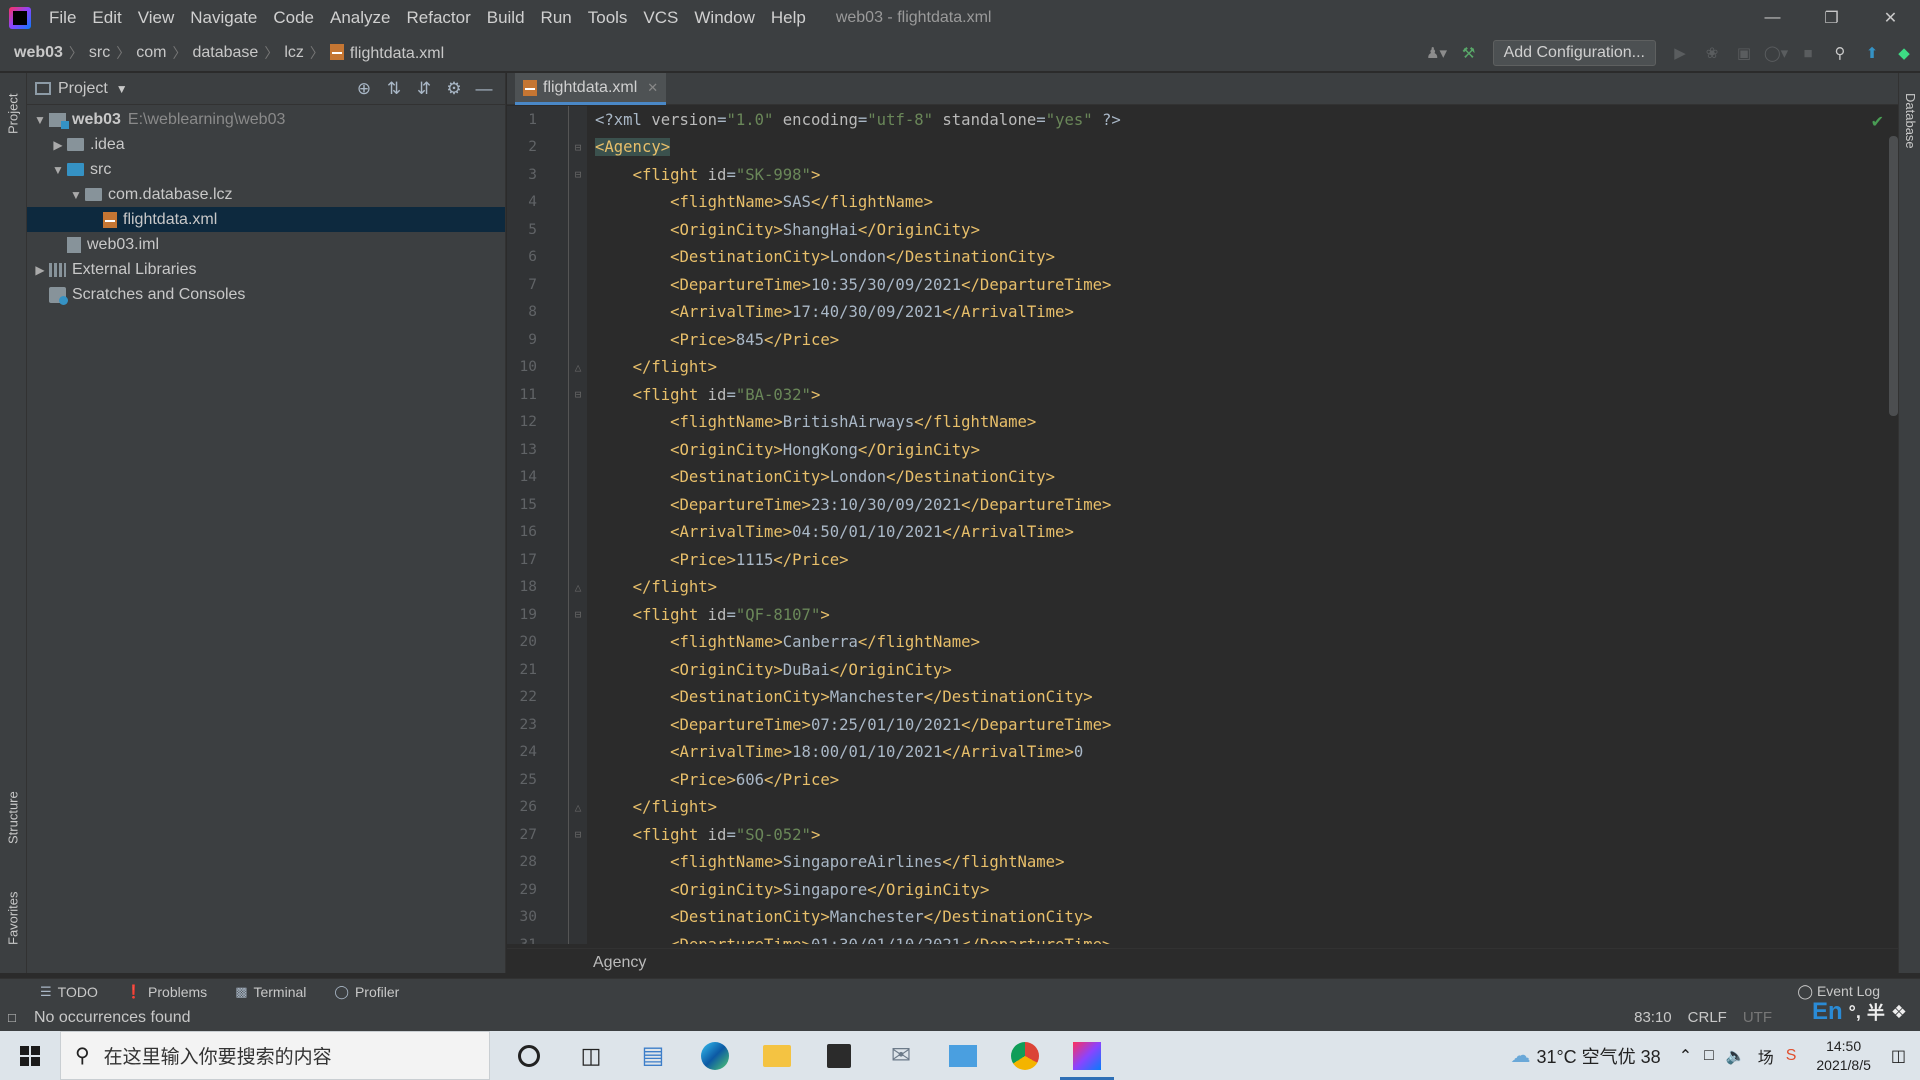 The height and width of the screenshot is (1080, 1920). What do you see at coordinates (13, 114) in the screenshot?
I see `tab-project: Project` at bounding box center [13, 114].